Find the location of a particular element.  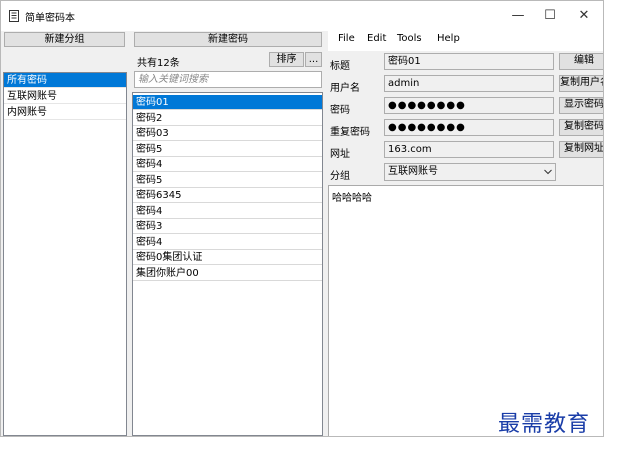

password-list-item: 密码3 is located at coordinates (227, 226).